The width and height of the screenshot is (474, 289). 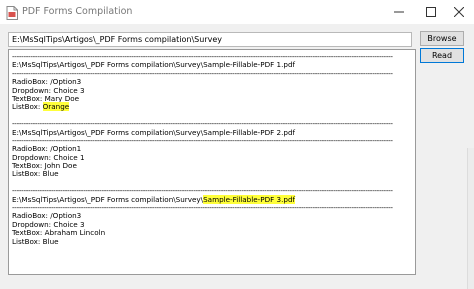 I want to click on file-name-highlighted: Sample-Fillable-PDF 3.pdf, so click(x=249, y=199).